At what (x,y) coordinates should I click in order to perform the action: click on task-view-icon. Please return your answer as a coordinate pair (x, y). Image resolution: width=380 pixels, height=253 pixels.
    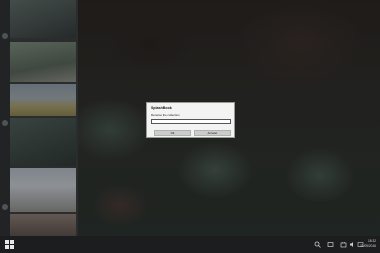
    Looking at the image, I should click on (330, 244).